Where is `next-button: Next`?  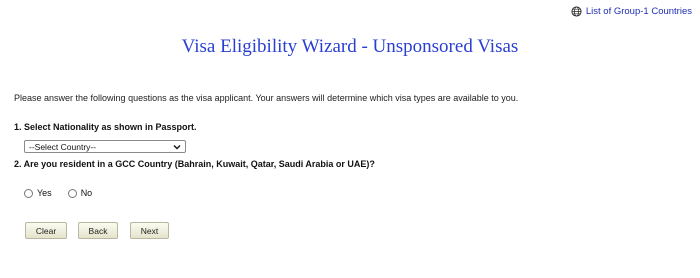
next-button: Next is located at coordinates (149, 230).